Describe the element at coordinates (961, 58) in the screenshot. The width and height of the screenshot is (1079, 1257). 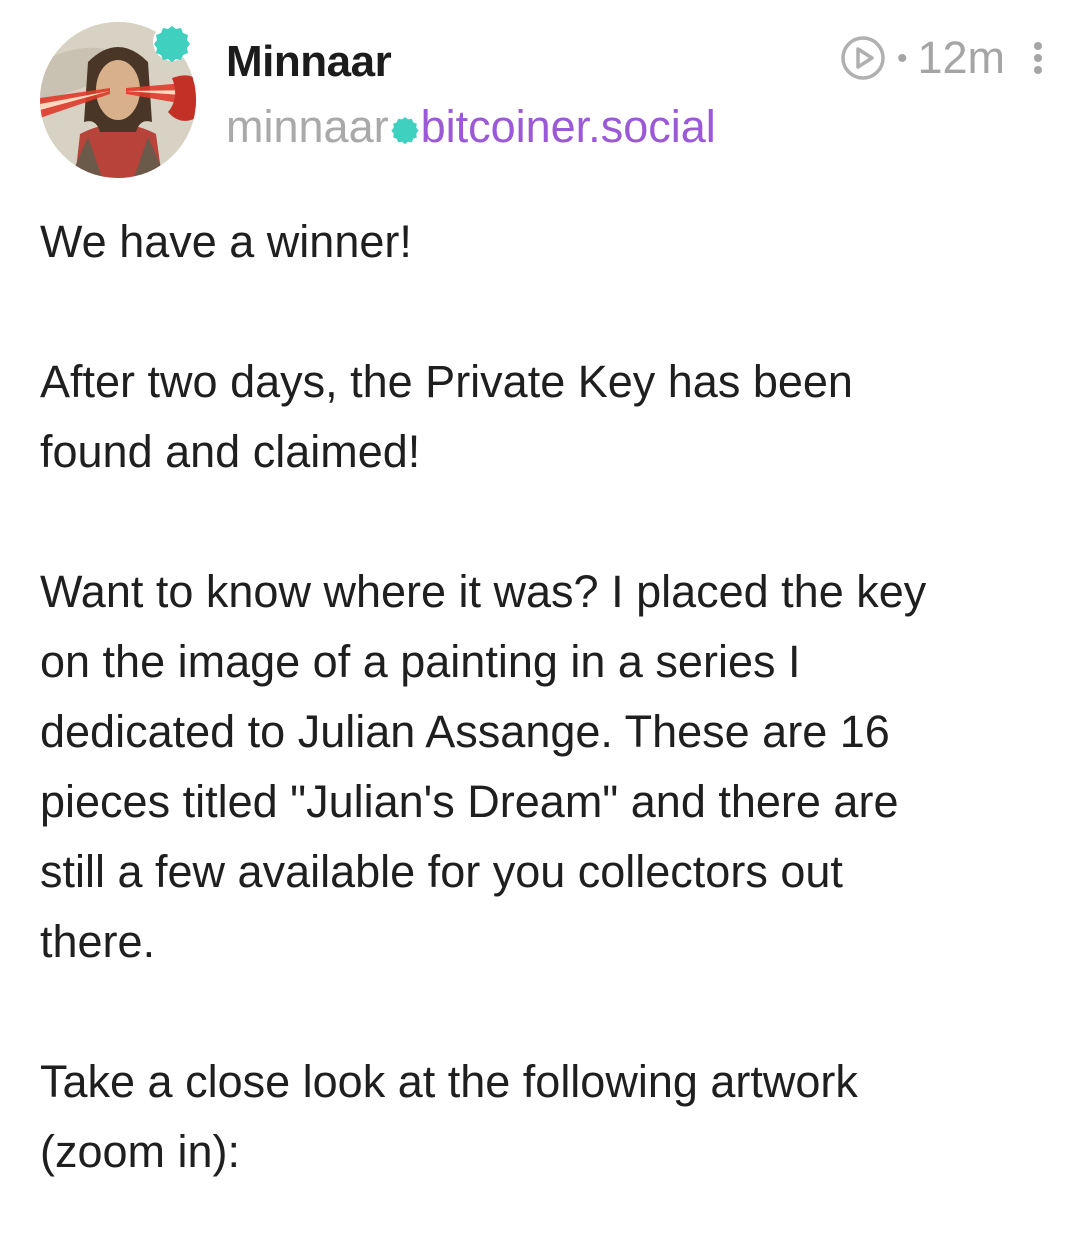
I see `post-time-ago: 12m` at that location.